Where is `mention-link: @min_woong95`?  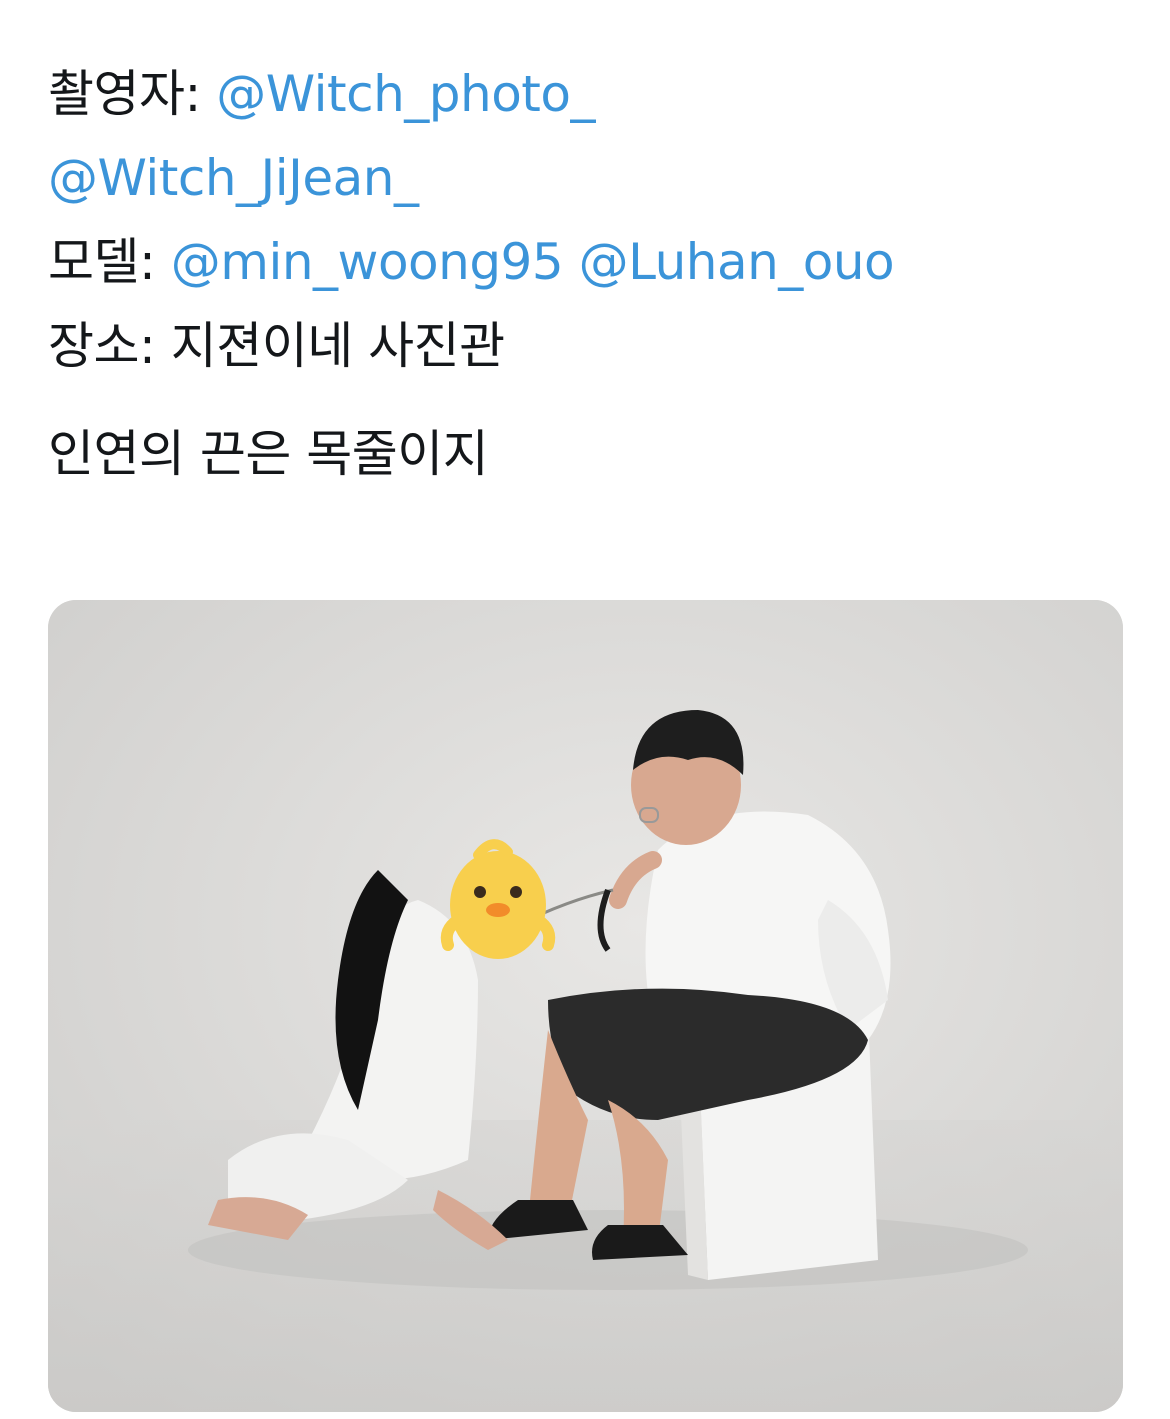 mention-link: @min_woong95 is located at coordinates (367, 262).